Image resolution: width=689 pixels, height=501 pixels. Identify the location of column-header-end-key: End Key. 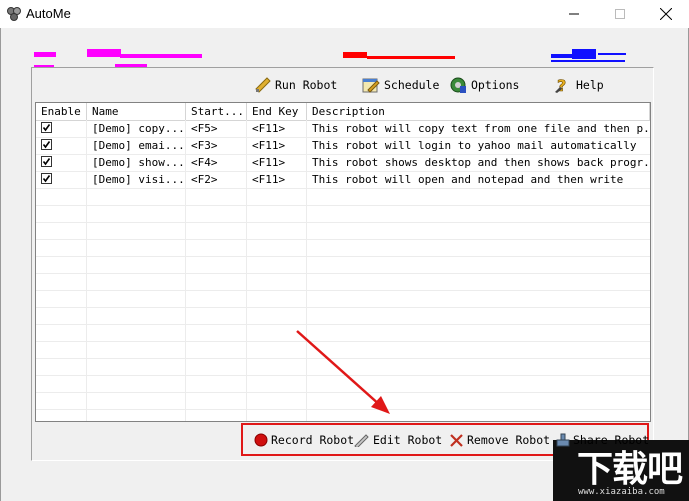
(277, 111).